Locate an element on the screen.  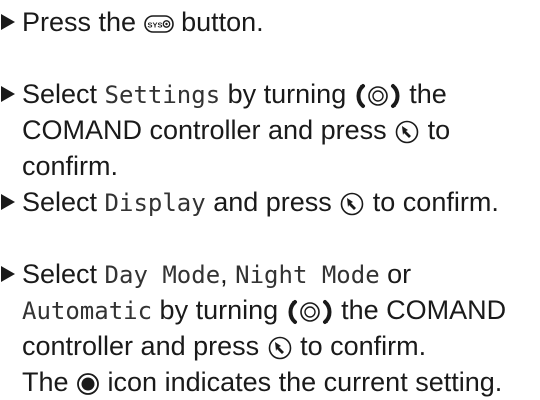
radio-selected-icon is located at coordinates (88, 384).